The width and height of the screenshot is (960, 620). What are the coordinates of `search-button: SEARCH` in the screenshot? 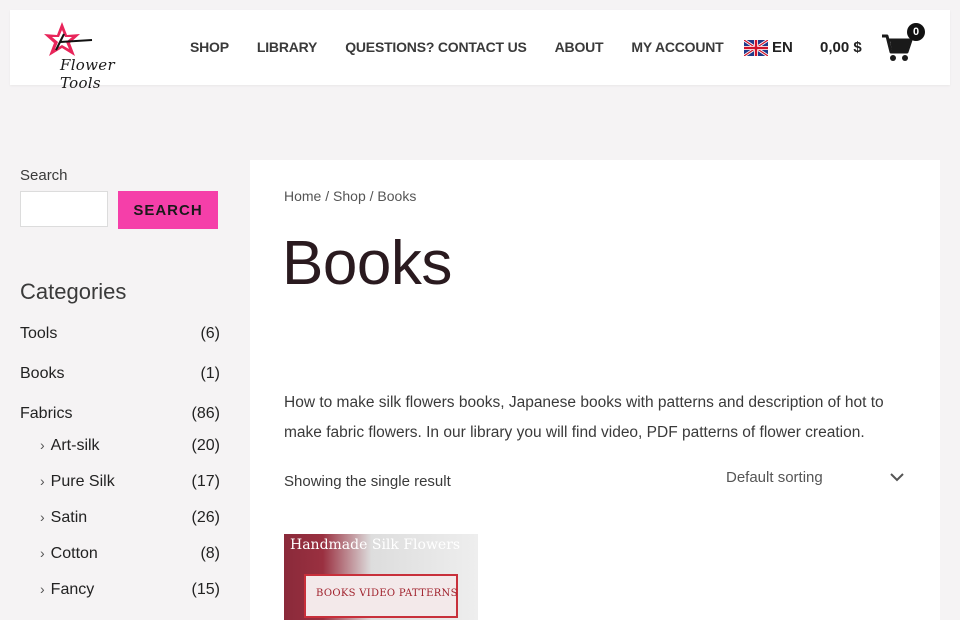 It's located at (168, 210).